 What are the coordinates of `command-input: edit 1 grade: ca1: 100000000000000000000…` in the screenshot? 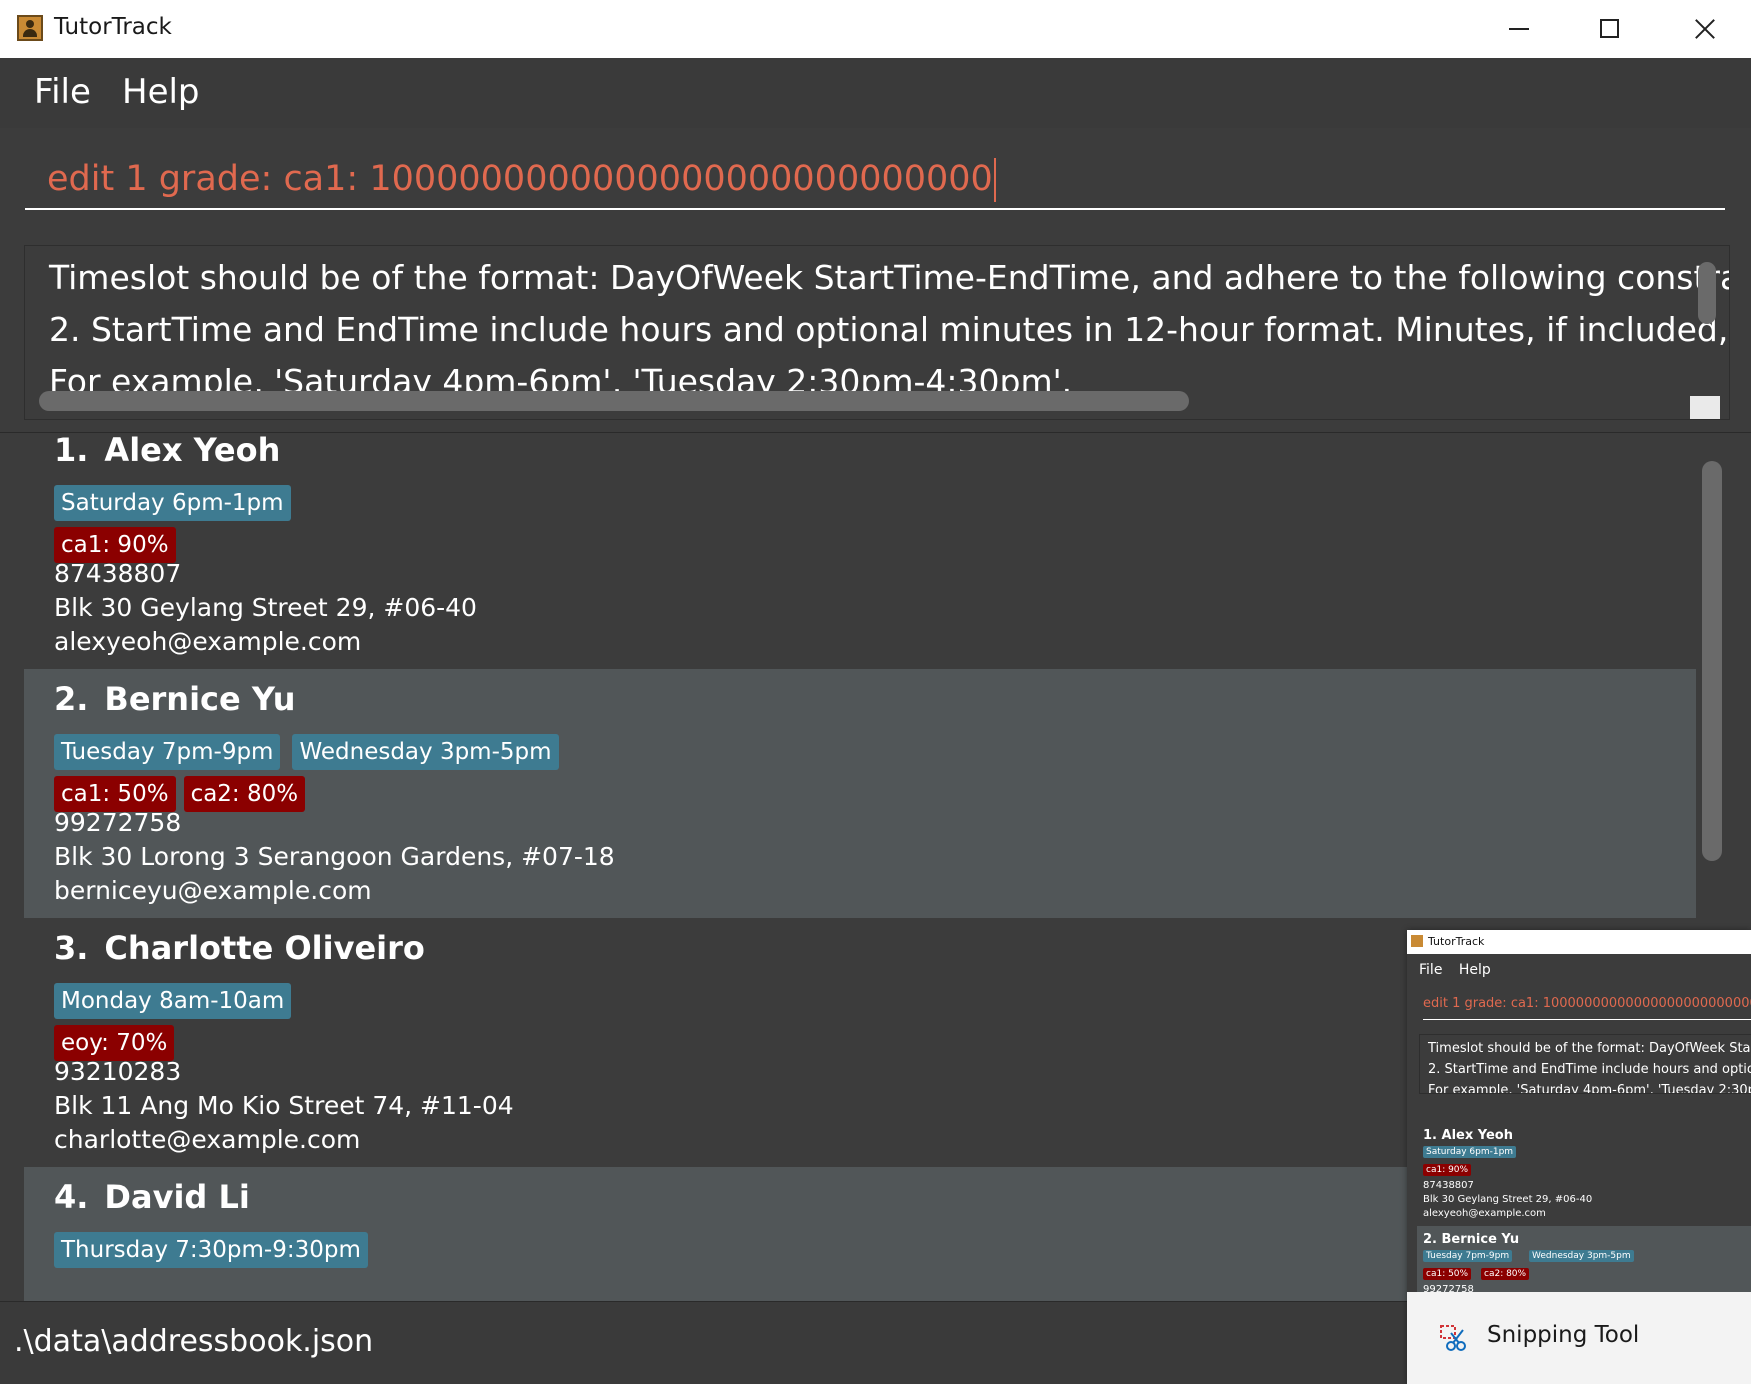 It's located at (875, 178).